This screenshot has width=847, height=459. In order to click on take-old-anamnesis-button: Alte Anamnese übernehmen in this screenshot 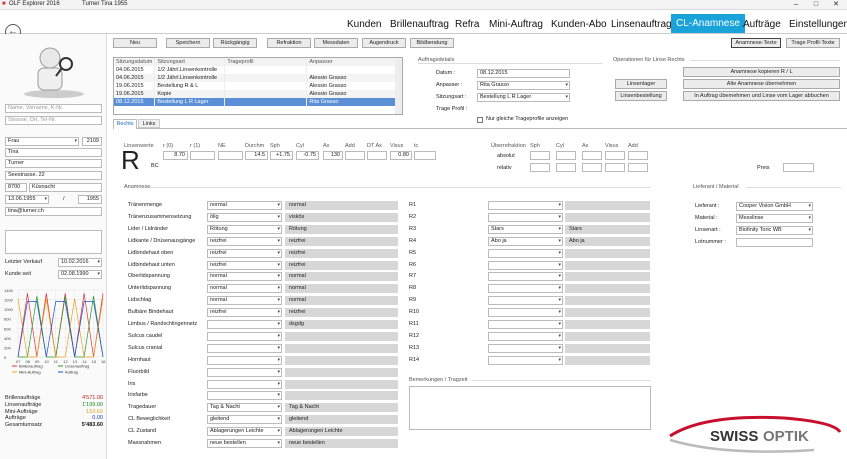, I will do `click(761, 84)`.